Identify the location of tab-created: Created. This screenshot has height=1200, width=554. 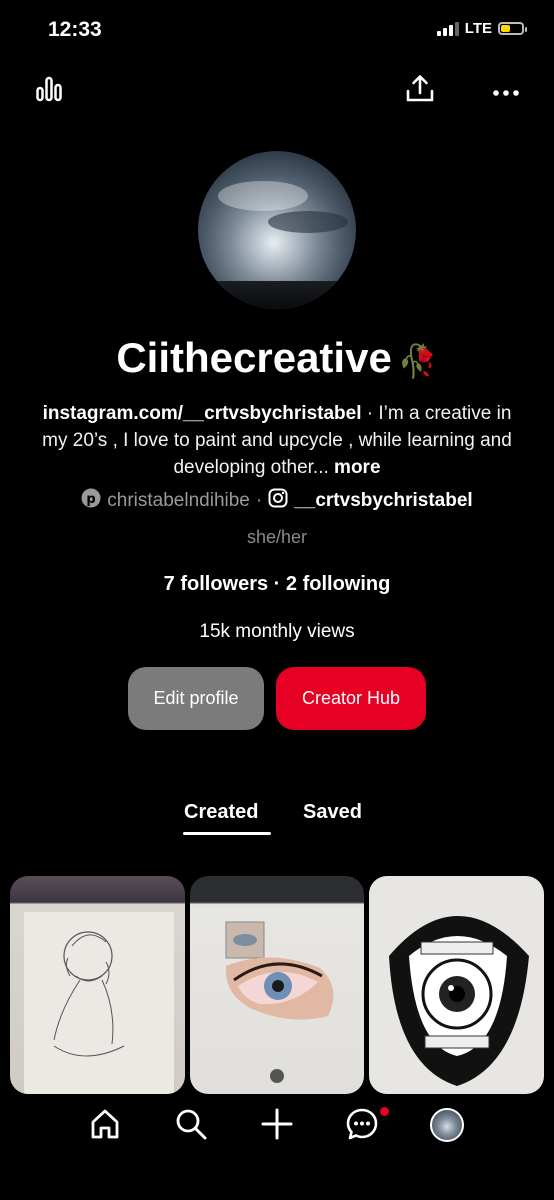
(221, 812).